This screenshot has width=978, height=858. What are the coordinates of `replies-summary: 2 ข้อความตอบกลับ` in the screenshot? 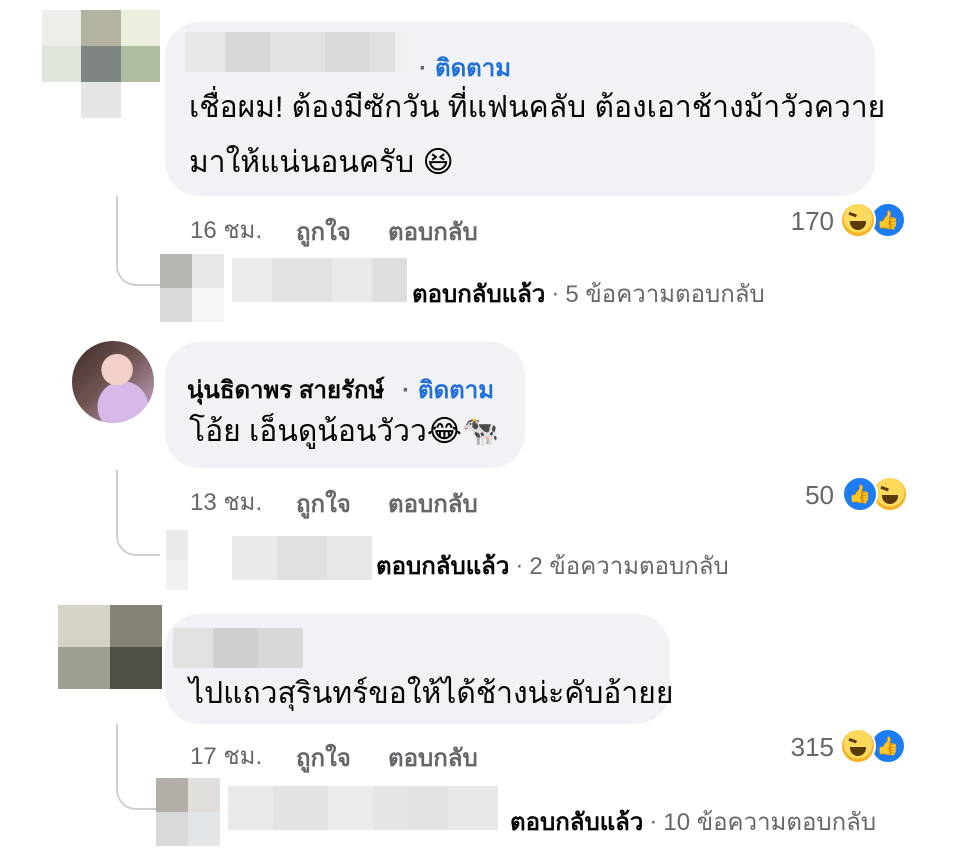 It's located at (628, 565).